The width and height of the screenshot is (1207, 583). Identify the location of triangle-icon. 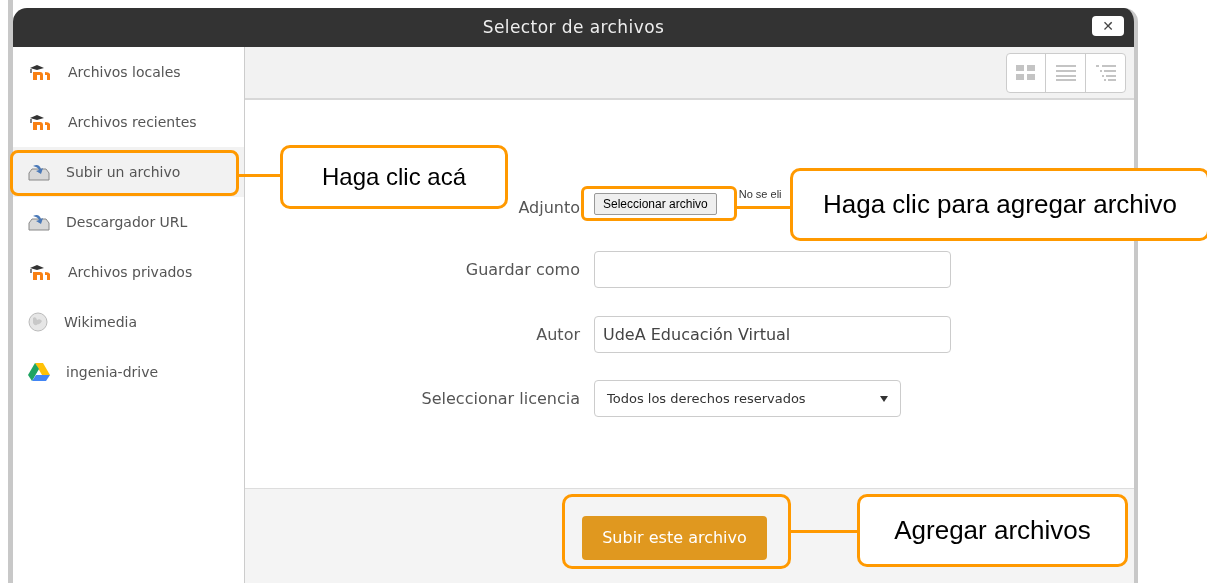
(39, 372).